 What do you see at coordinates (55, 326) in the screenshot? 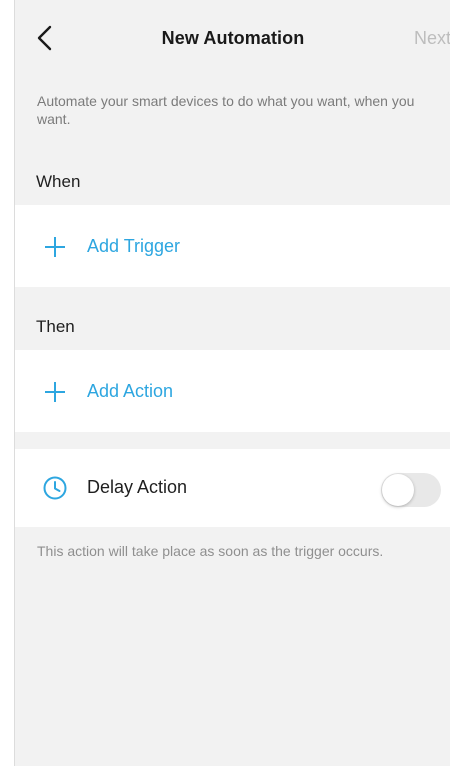
I see `then-section-label: Then` at bounding box center [55, 326].